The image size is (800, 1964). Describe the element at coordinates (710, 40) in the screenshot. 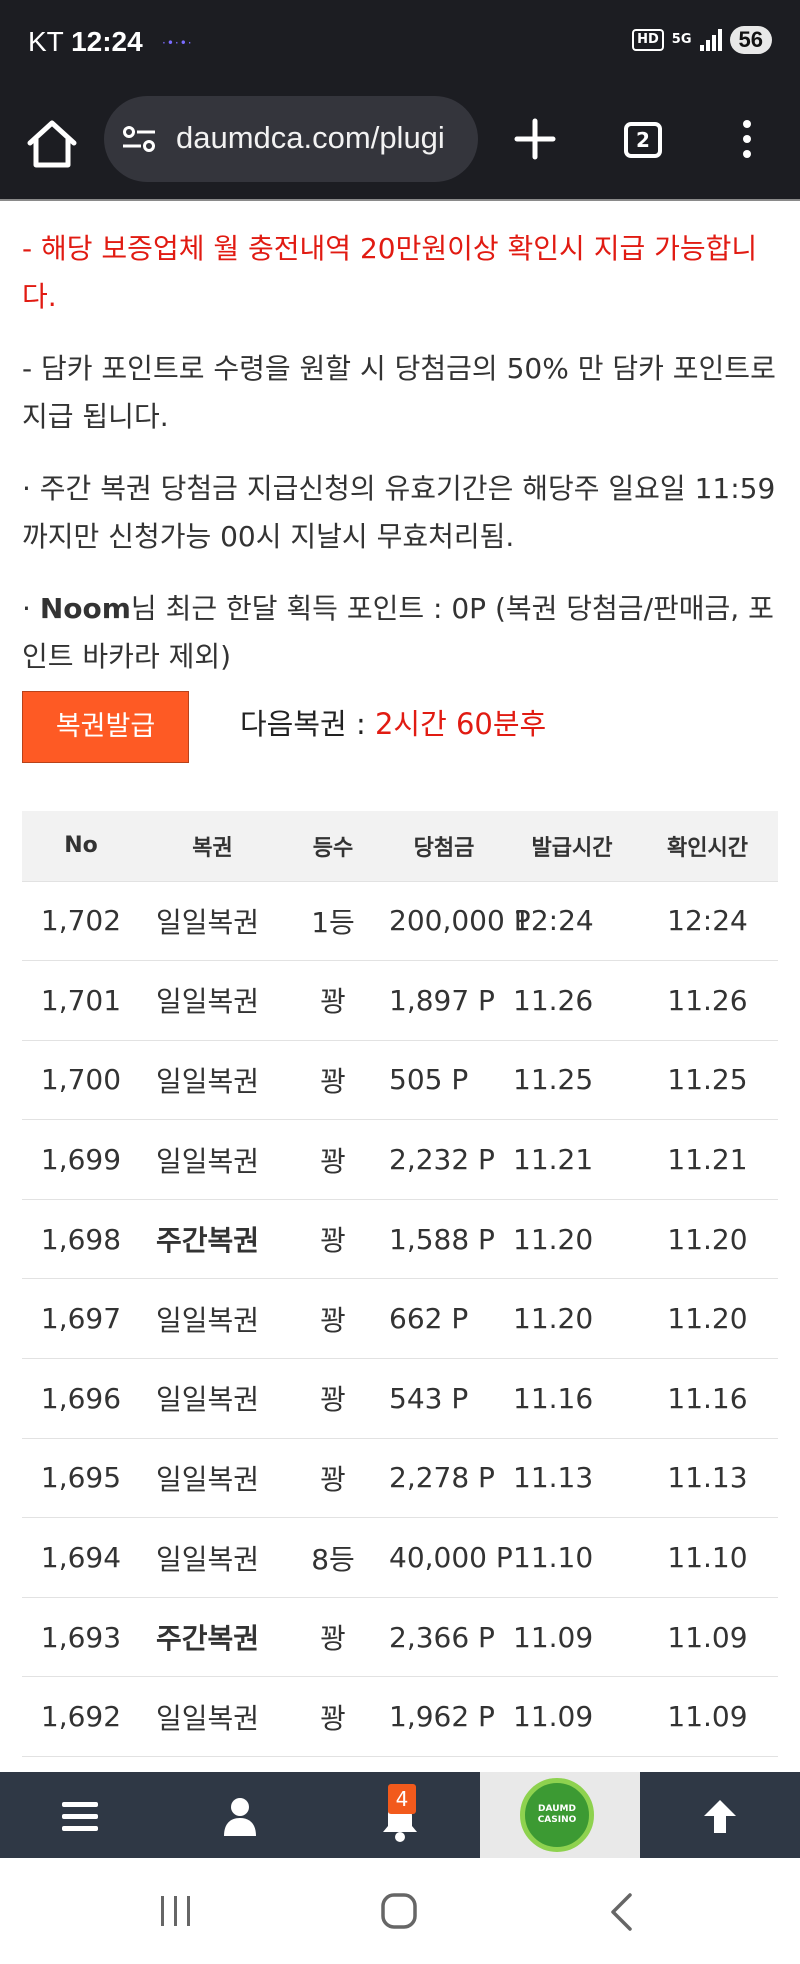

I see `signal-icon` at that location.